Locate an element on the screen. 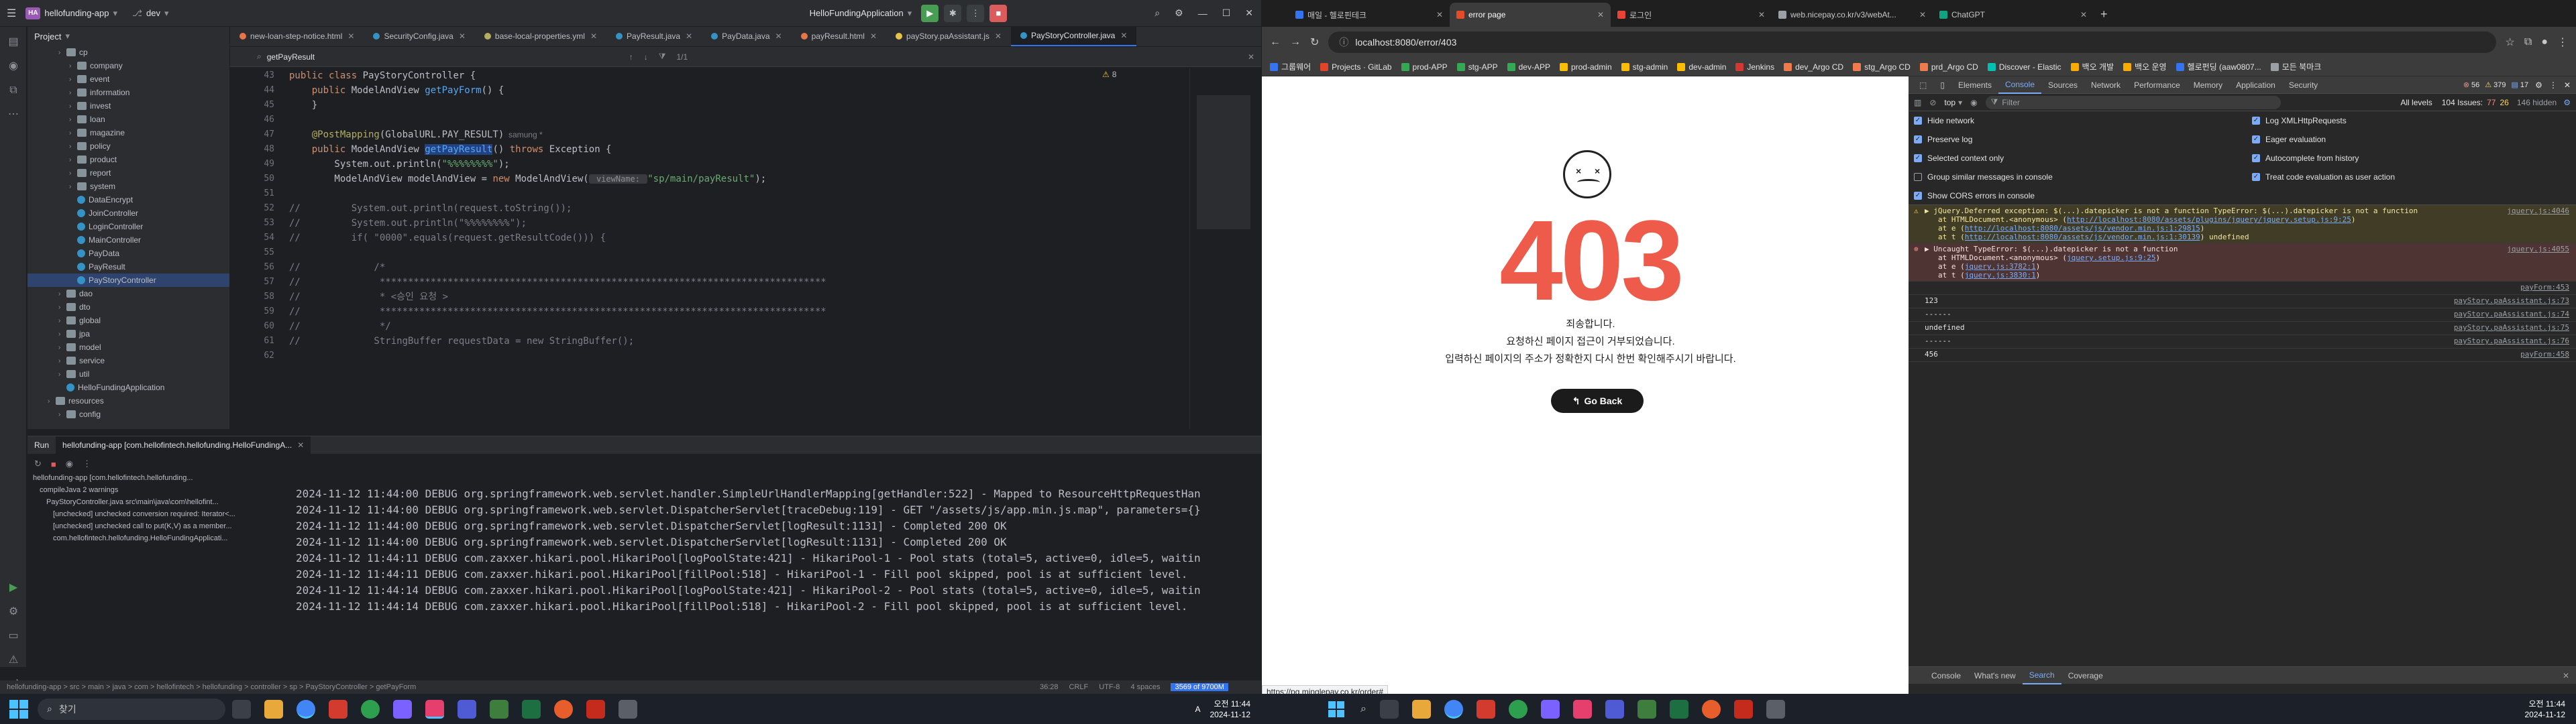 The height and width of the screenshot is (724, 2576). devtools-tab: Console is located at coordinates (2020, 85).